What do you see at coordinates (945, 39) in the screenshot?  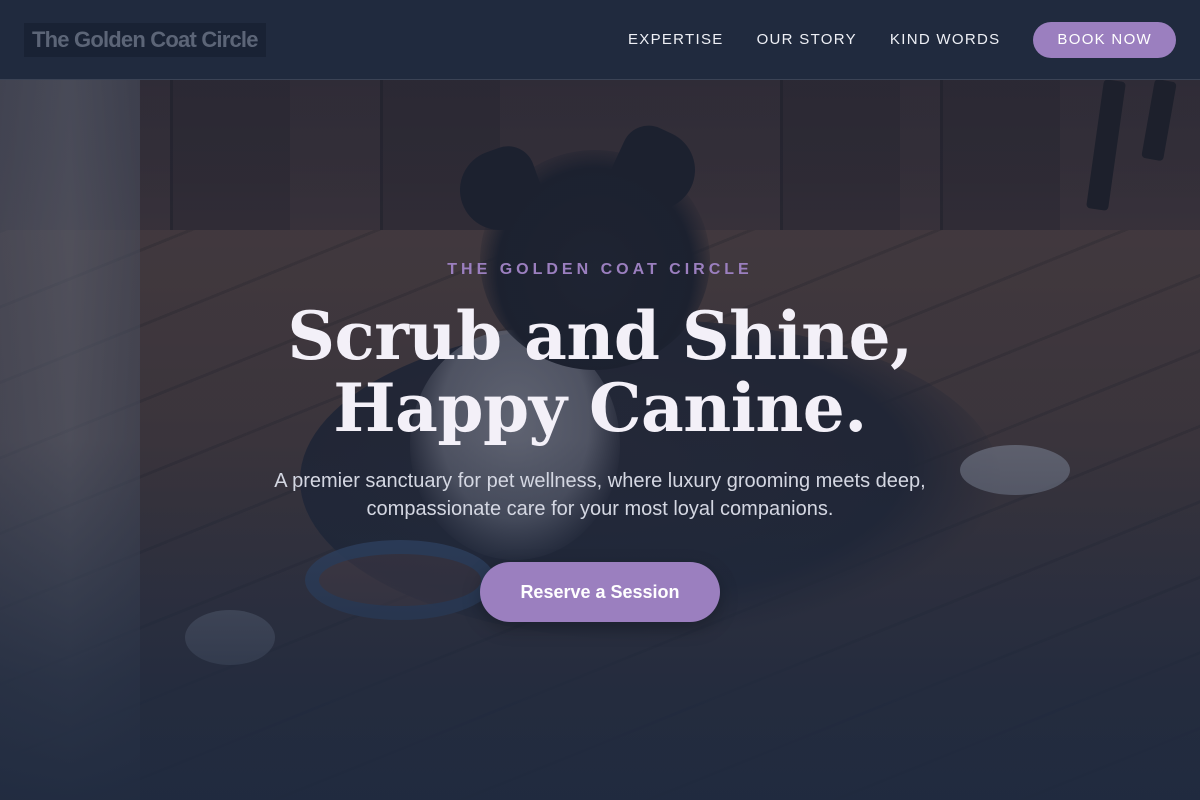 I see `nav-link-kind-words: KIND WORDS` at bounding box center [945, 39].